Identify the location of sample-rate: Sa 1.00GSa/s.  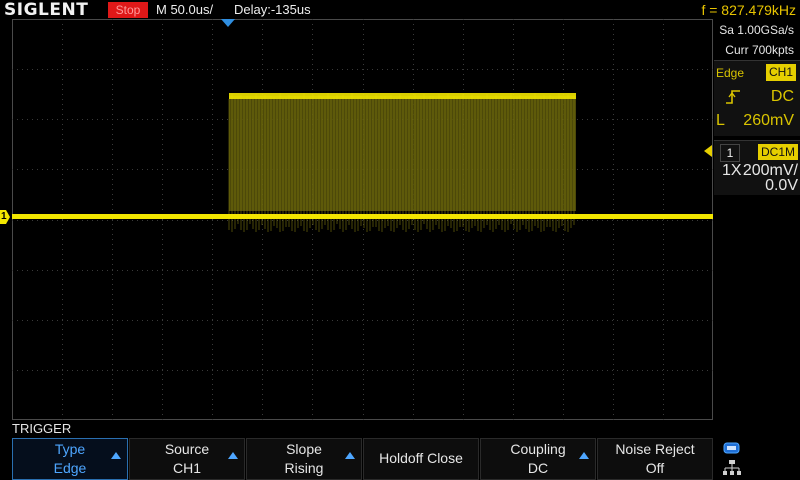
(756, 30).